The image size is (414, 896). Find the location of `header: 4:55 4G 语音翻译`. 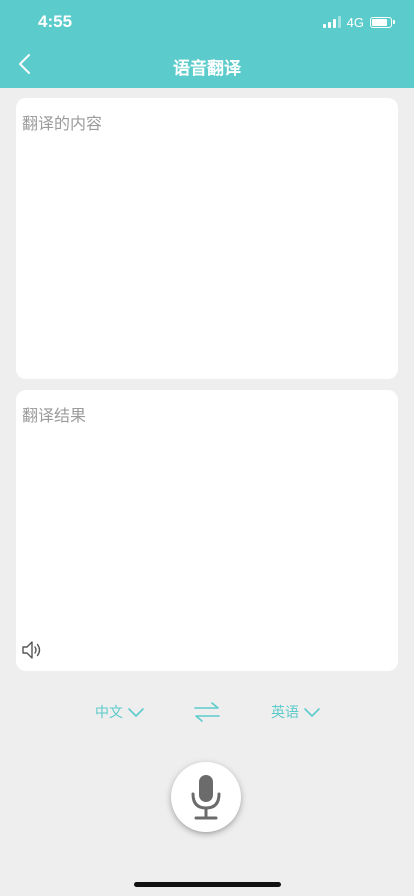

header: 4:55 4G 语音翻译 is located at coordinates (207, 44).